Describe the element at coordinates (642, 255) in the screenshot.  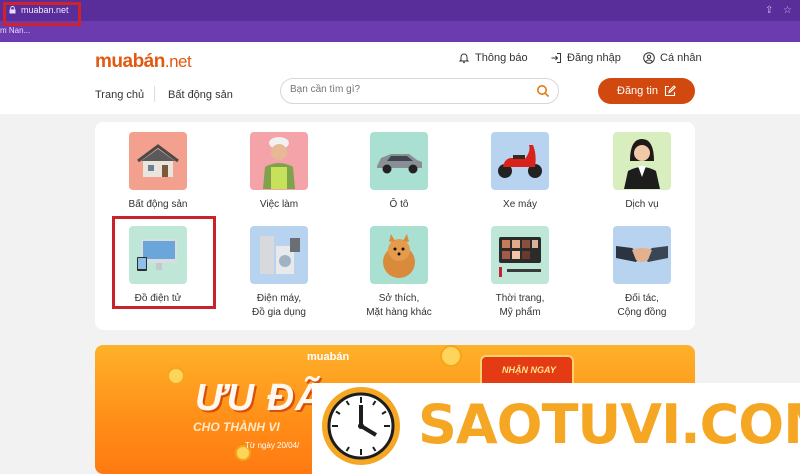
I see `handshake-icon` at that location.